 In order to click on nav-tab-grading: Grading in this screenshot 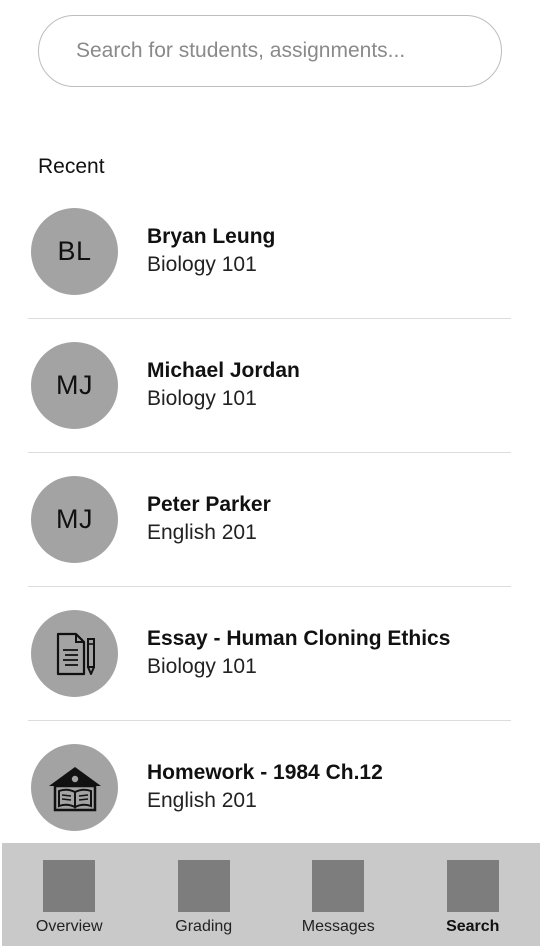, I will do `click(204, 894)`.